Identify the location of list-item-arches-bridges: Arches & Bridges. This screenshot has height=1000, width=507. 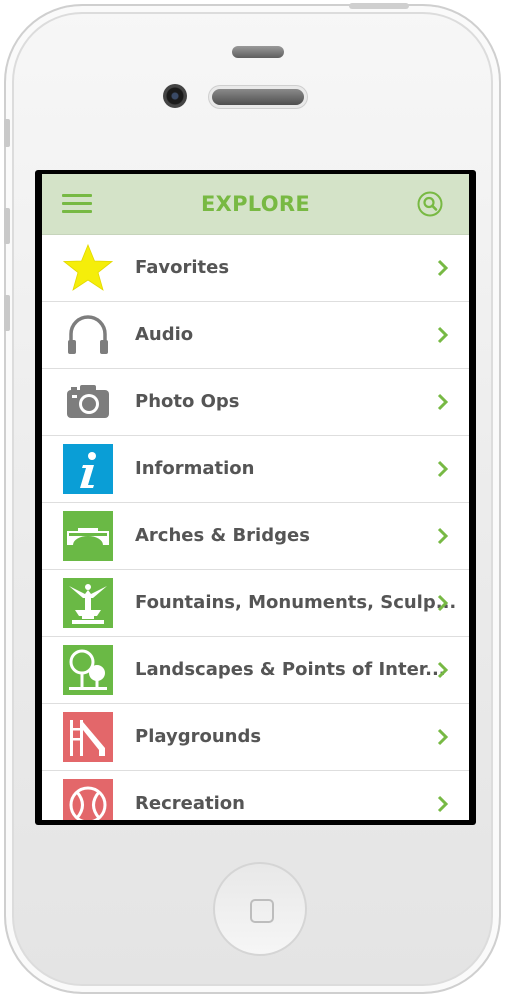
(255, 536).